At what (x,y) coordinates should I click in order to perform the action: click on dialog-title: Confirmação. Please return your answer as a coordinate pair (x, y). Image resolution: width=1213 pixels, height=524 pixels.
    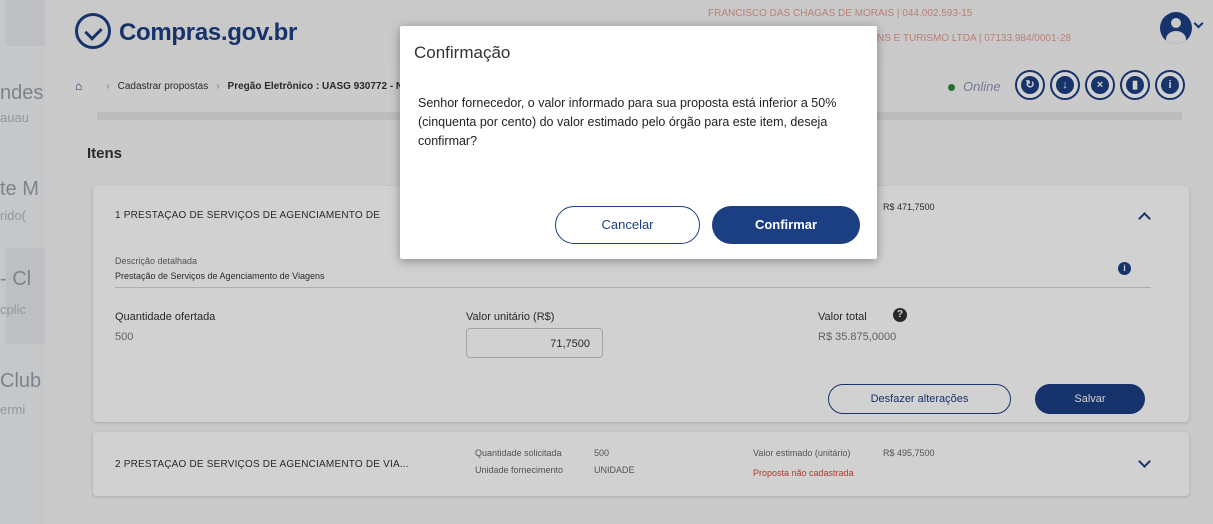
    Looking at the image, I should click on (462, 52).